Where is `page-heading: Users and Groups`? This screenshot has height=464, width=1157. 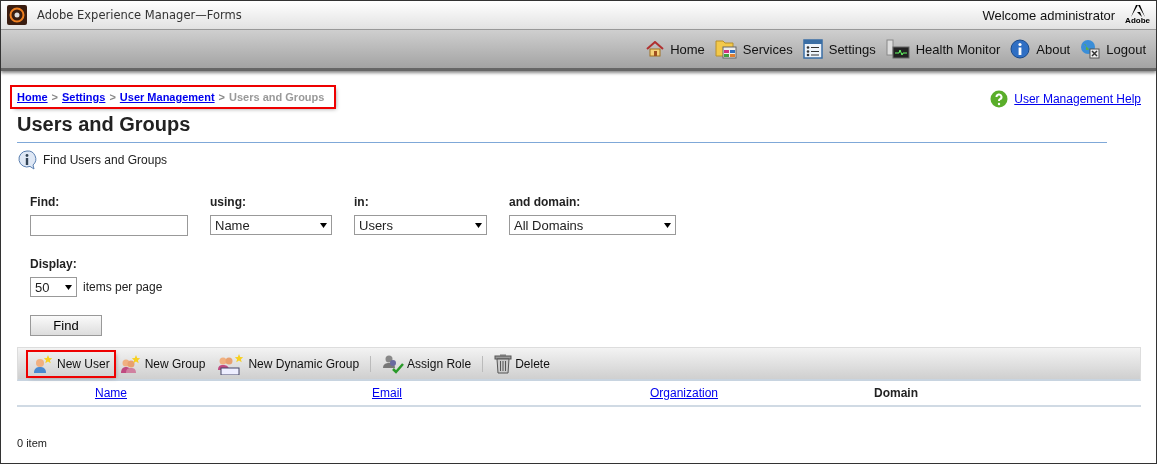 page-heading: Users and Groups is located at coordinates (562, 128).